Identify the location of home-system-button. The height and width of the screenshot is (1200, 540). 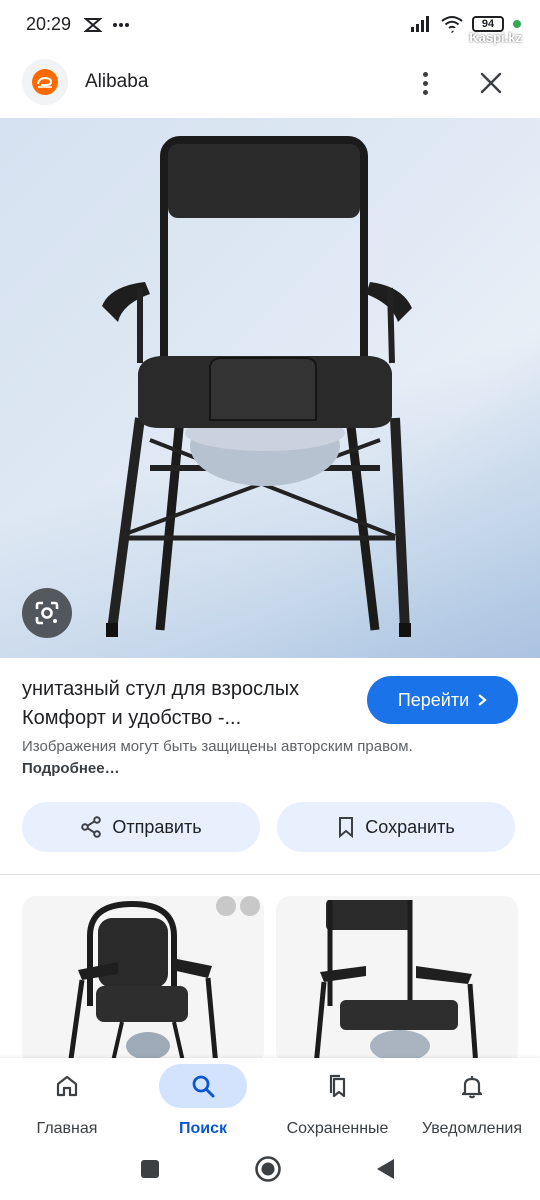
(268, 1169).